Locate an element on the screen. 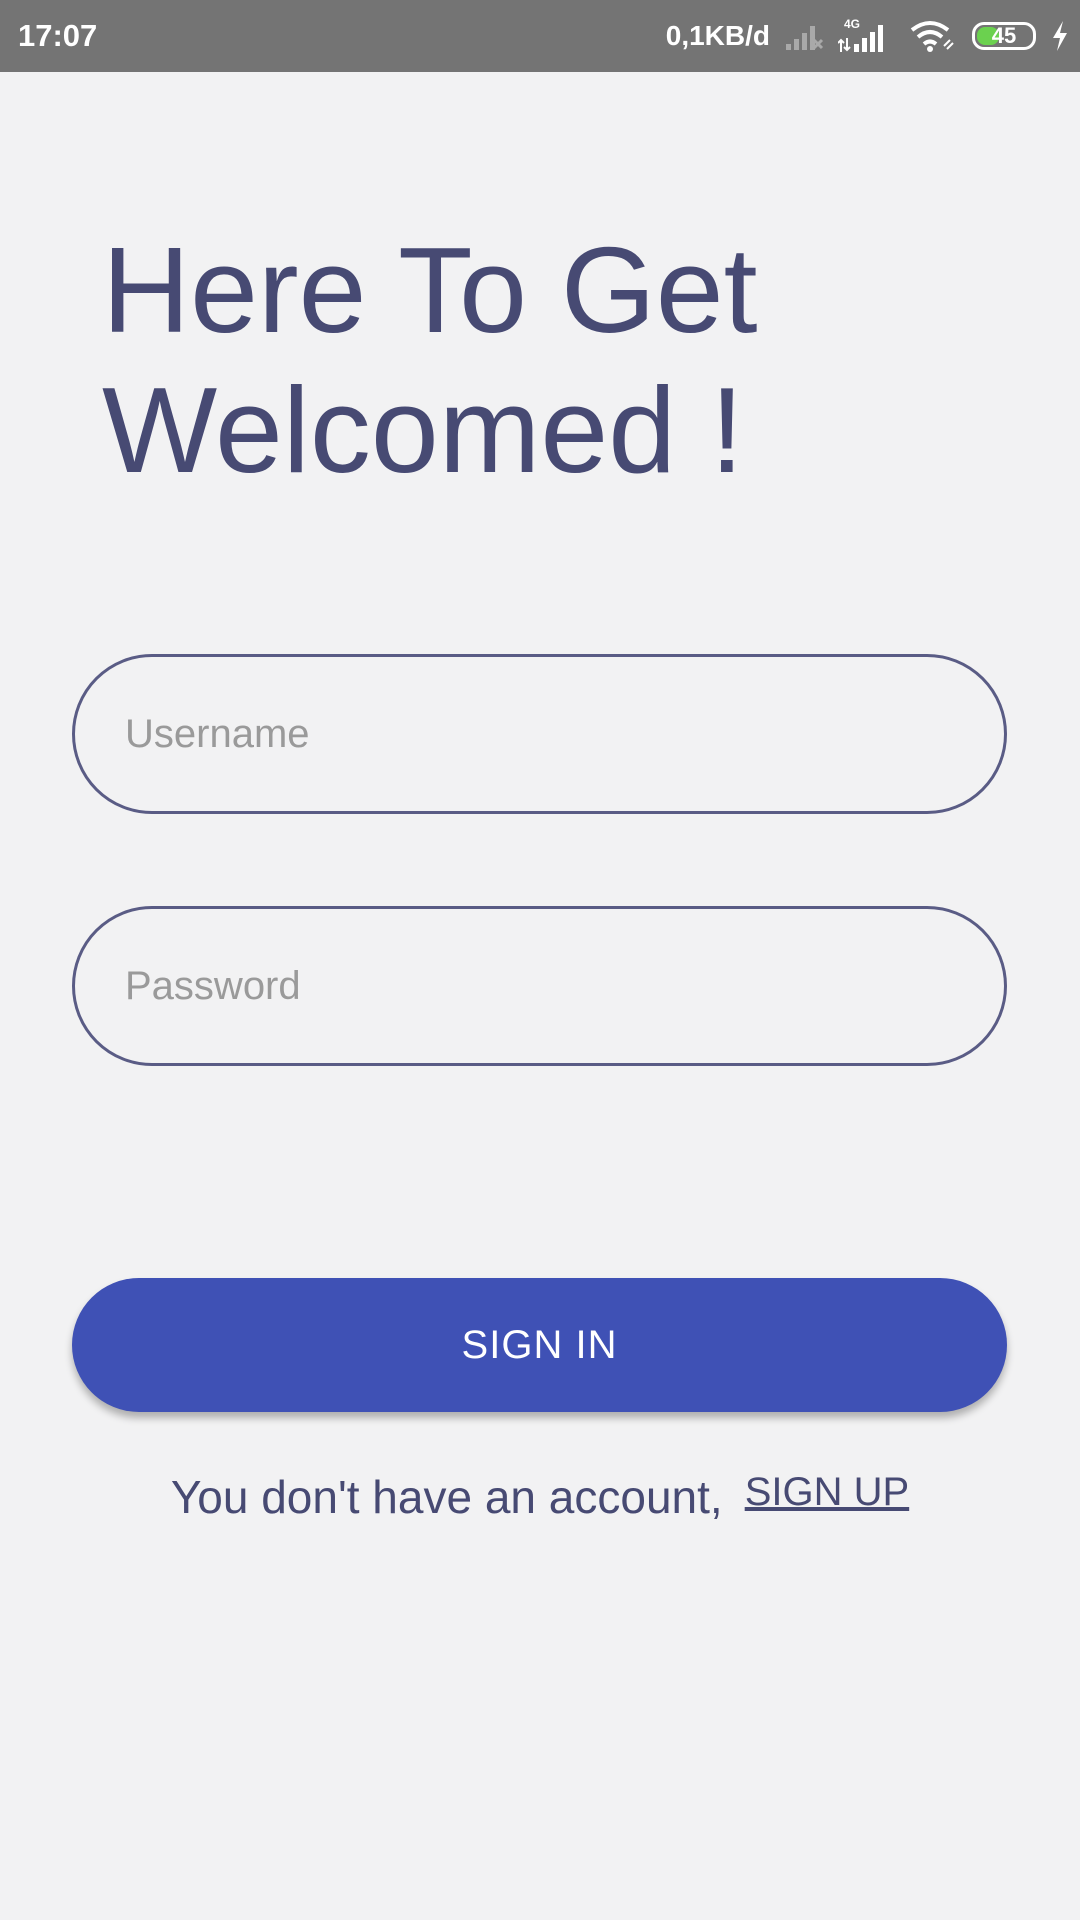  sign-in-button: SIGN IN is located at coordinates (539, 1345).